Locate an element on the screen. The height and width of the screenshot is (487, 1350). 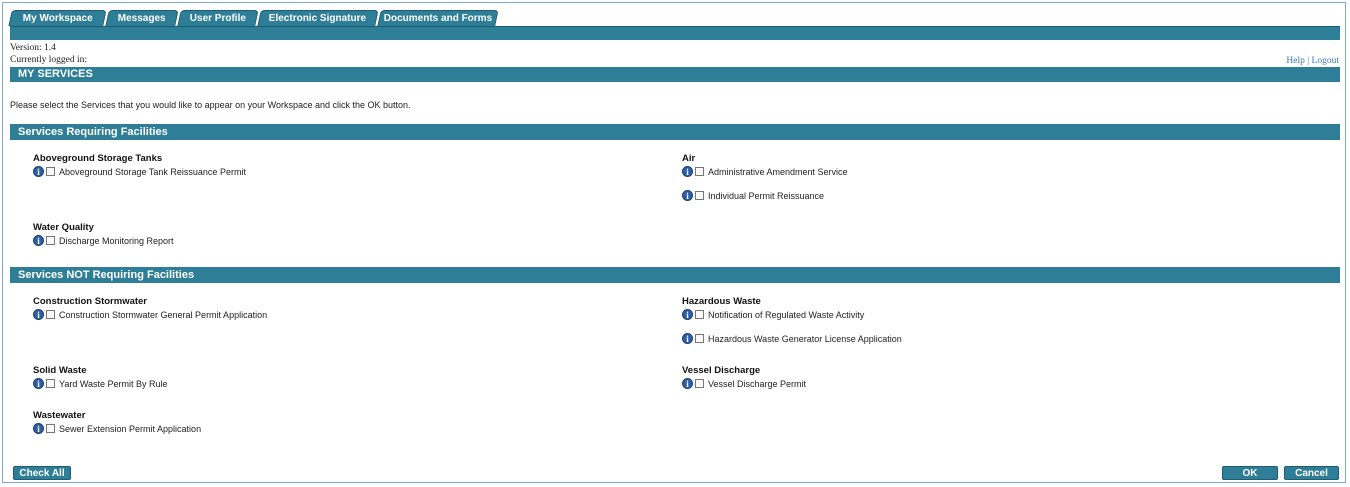
tab-messages: Messages is located at coordinates (142, 18).